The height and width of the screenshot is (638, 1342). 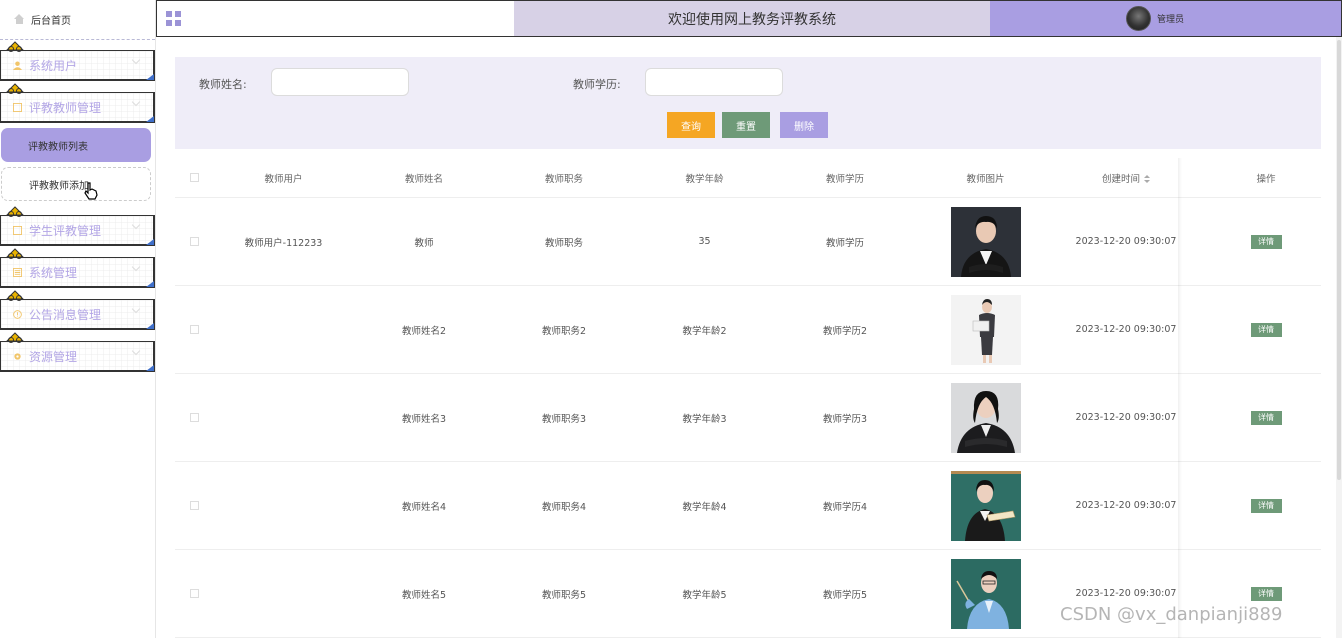 I want to click on sidebar-item-teacher-management: 评教教师管理, so click(x=77, y=103).